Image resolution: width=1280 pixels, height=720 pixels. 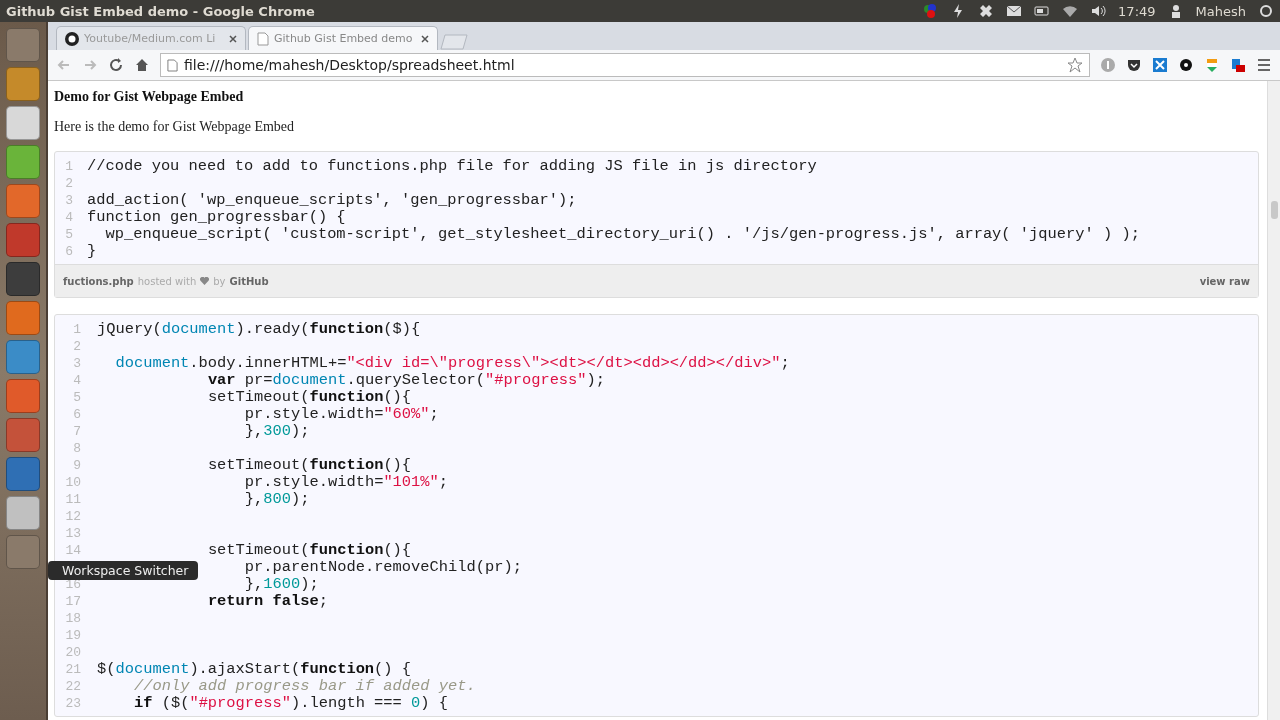 I want to click on code-line: pr.style.width="60%";, so click(x=341, y=414).